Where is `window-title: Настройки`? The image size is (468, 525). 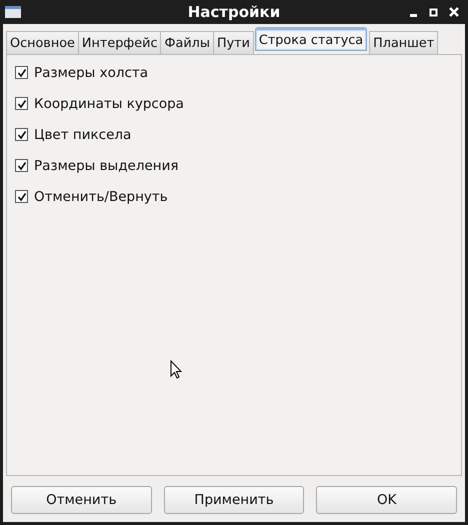
window-title: Настройки is located at coordinates (234, 12).